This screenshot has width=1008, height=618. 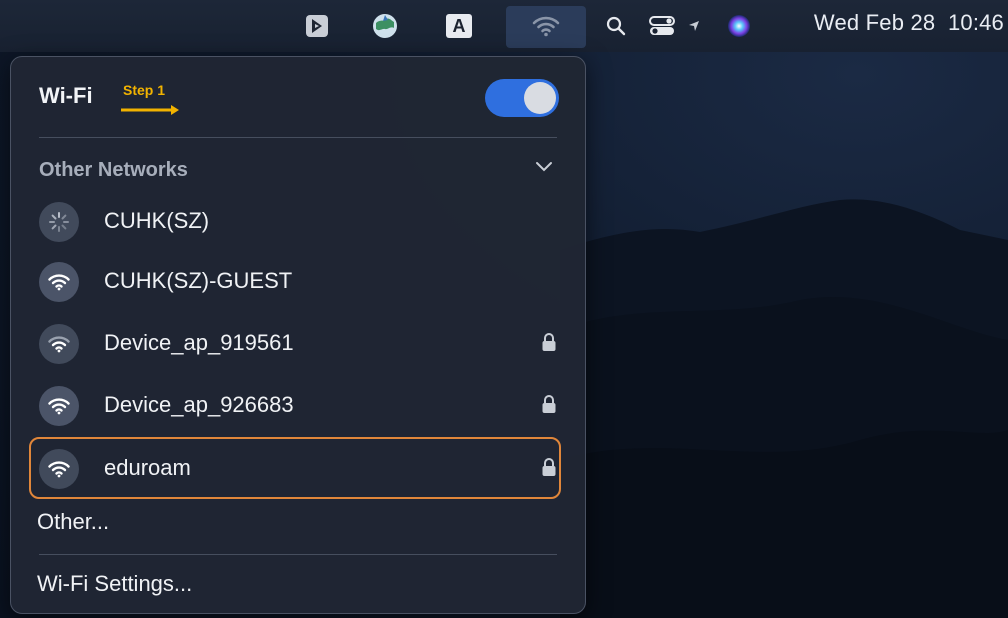 What do you see at coordinates (150, 110) in the screenshot?
I see `step-arrow-icon` at bounding box center [150, 110].